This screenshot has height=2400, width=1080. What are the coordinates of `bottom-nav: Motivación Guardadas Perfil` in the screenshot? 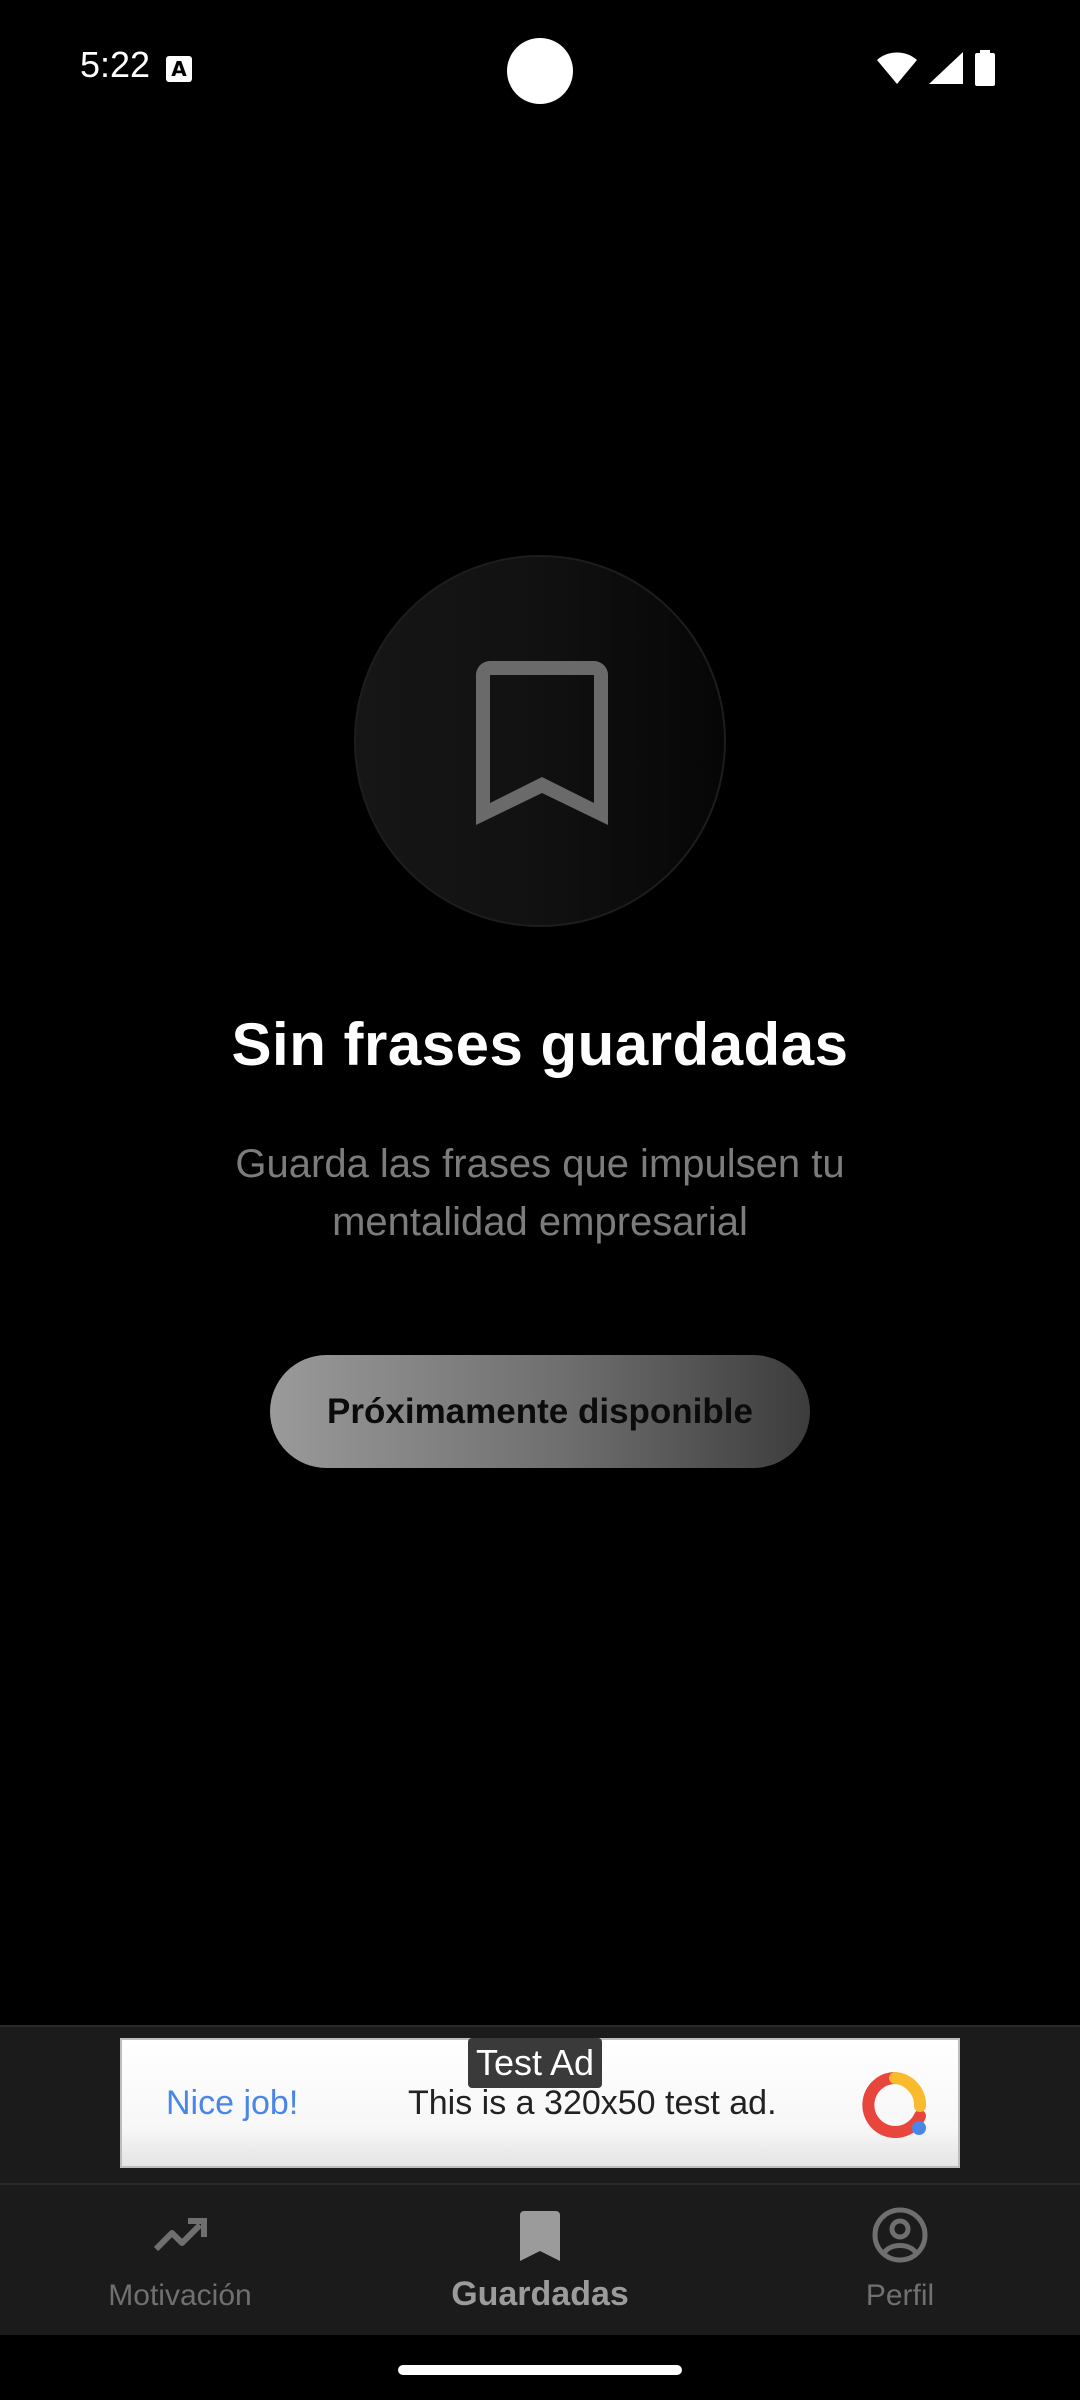 It's located at (540, 2259).